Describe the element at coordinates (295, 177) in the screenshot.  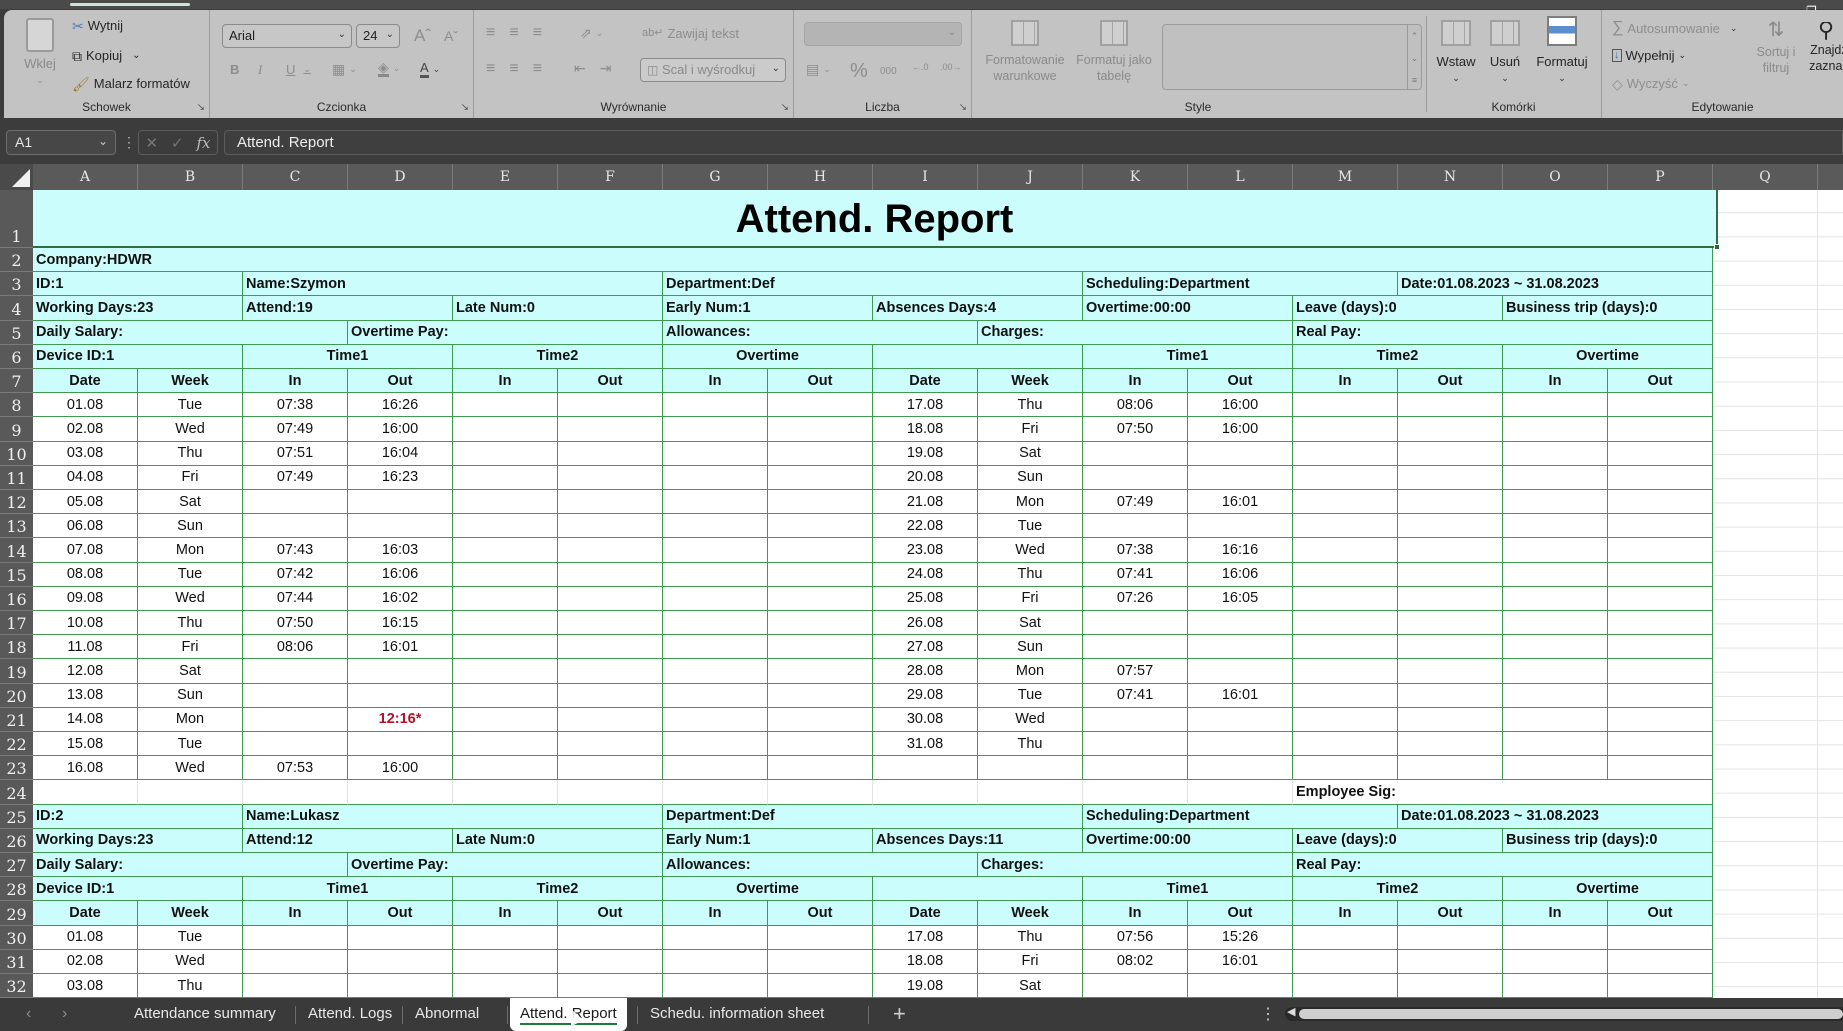
I see `column-header: C` at that location.